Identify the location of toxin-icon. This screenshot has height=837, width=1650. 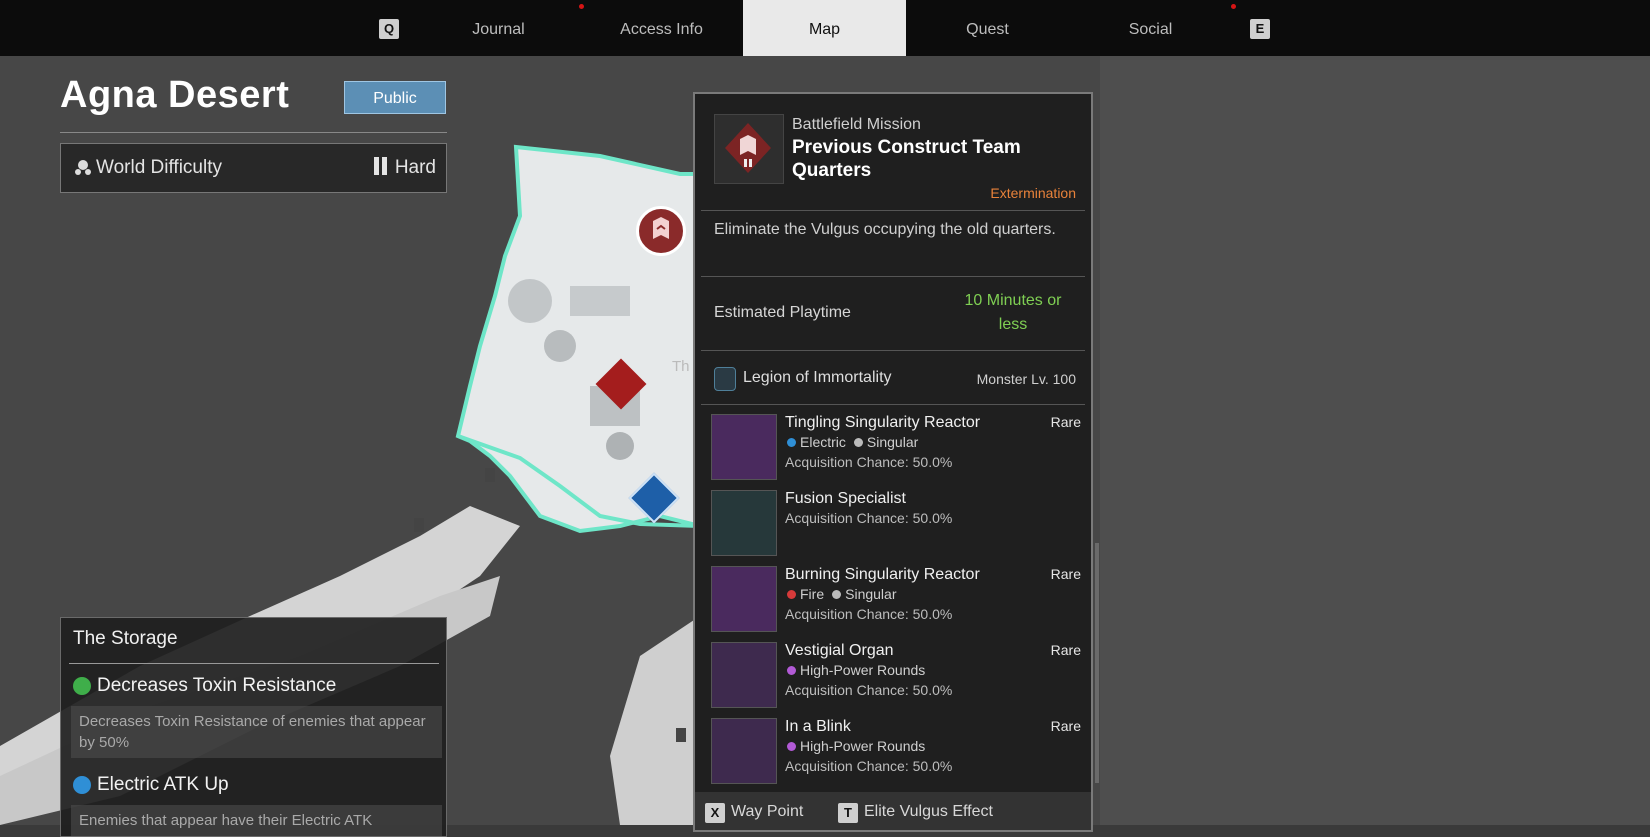
(82, 686).